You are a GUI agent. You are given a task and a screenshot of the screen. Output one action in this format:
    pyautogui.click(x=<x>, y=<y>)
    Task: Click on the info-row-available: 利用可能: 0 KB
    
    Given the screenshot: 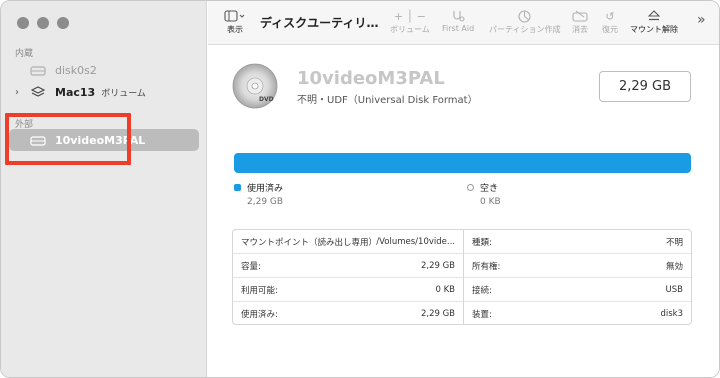 What is the action you would take?
    pyautogui.click(x=348, y=290)
    